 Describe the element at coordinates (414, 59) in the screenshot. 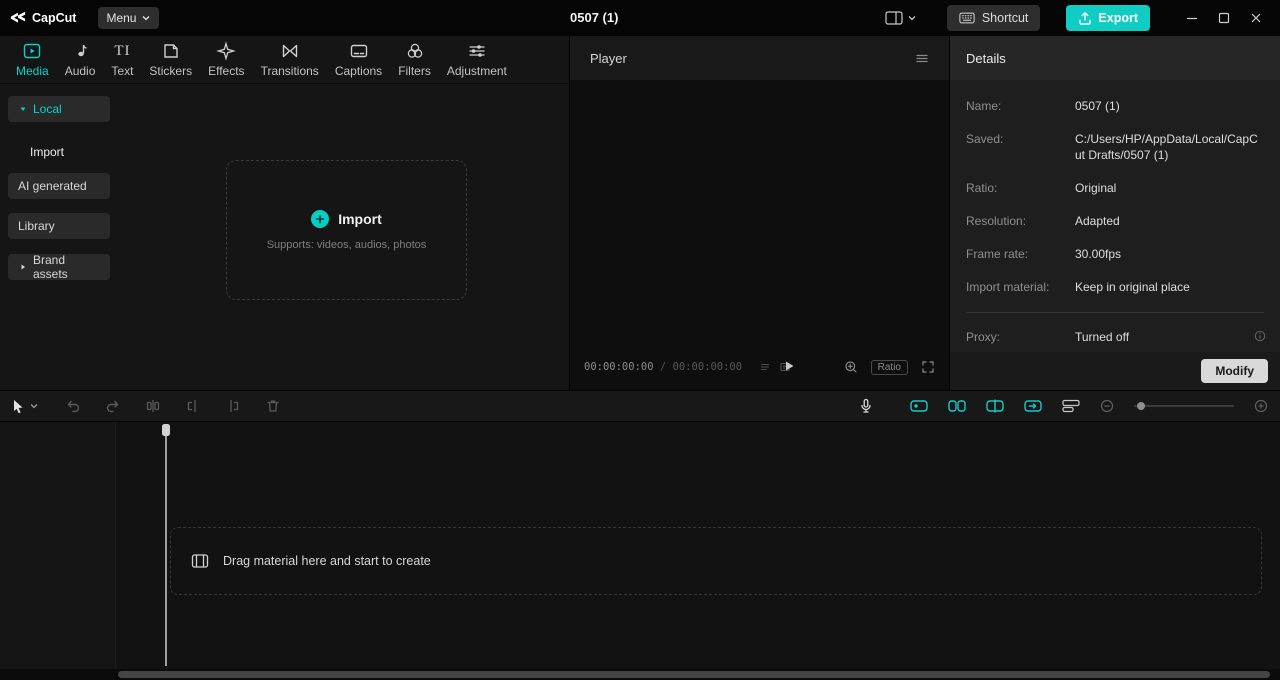

I see `tab-filters: Filters` at that location.